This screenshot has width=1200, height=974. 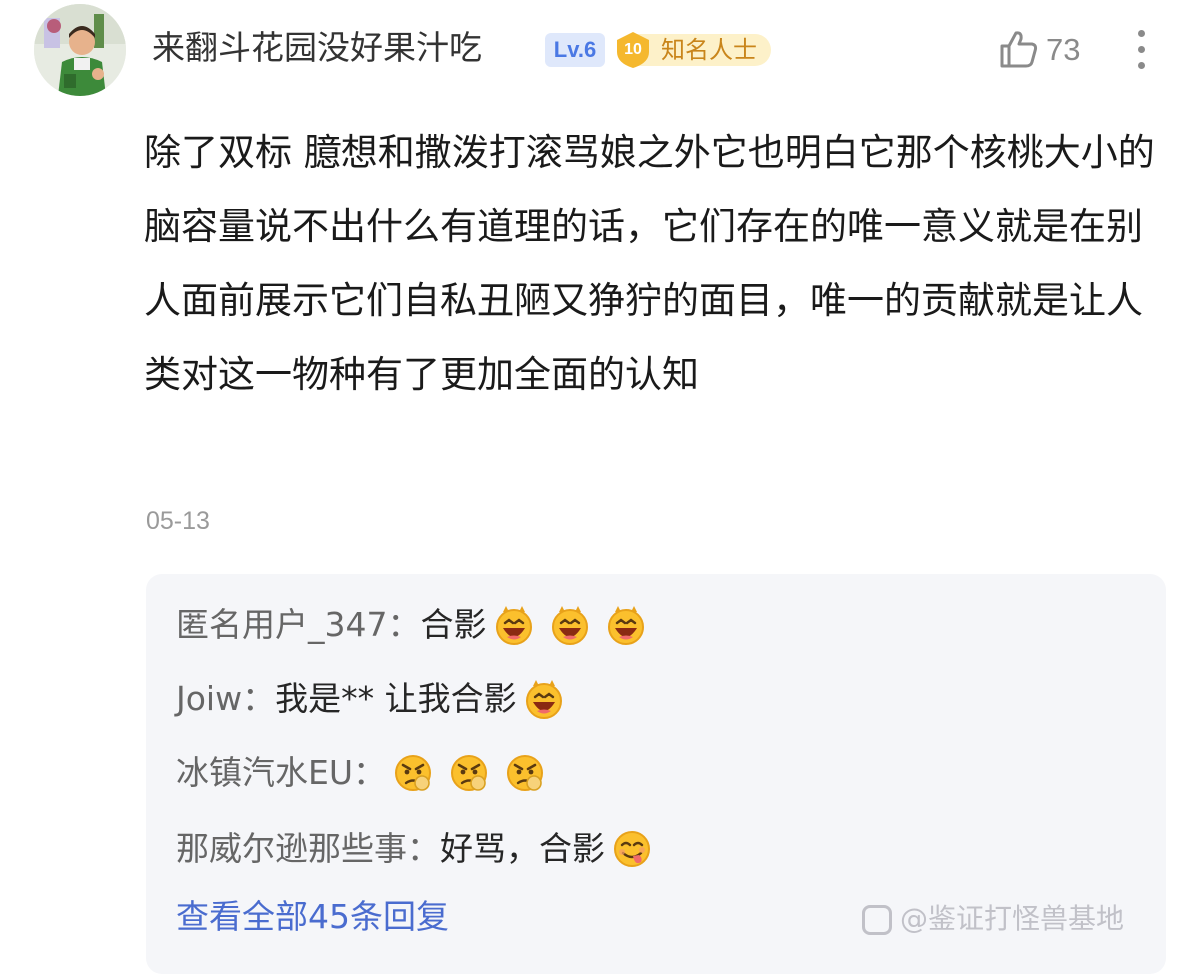 What do you see at coordinates (317, 48) in the screenshot?
I see `comment-author: 来翻斗花园没好果汁吃` at bounding box center [317, 48].